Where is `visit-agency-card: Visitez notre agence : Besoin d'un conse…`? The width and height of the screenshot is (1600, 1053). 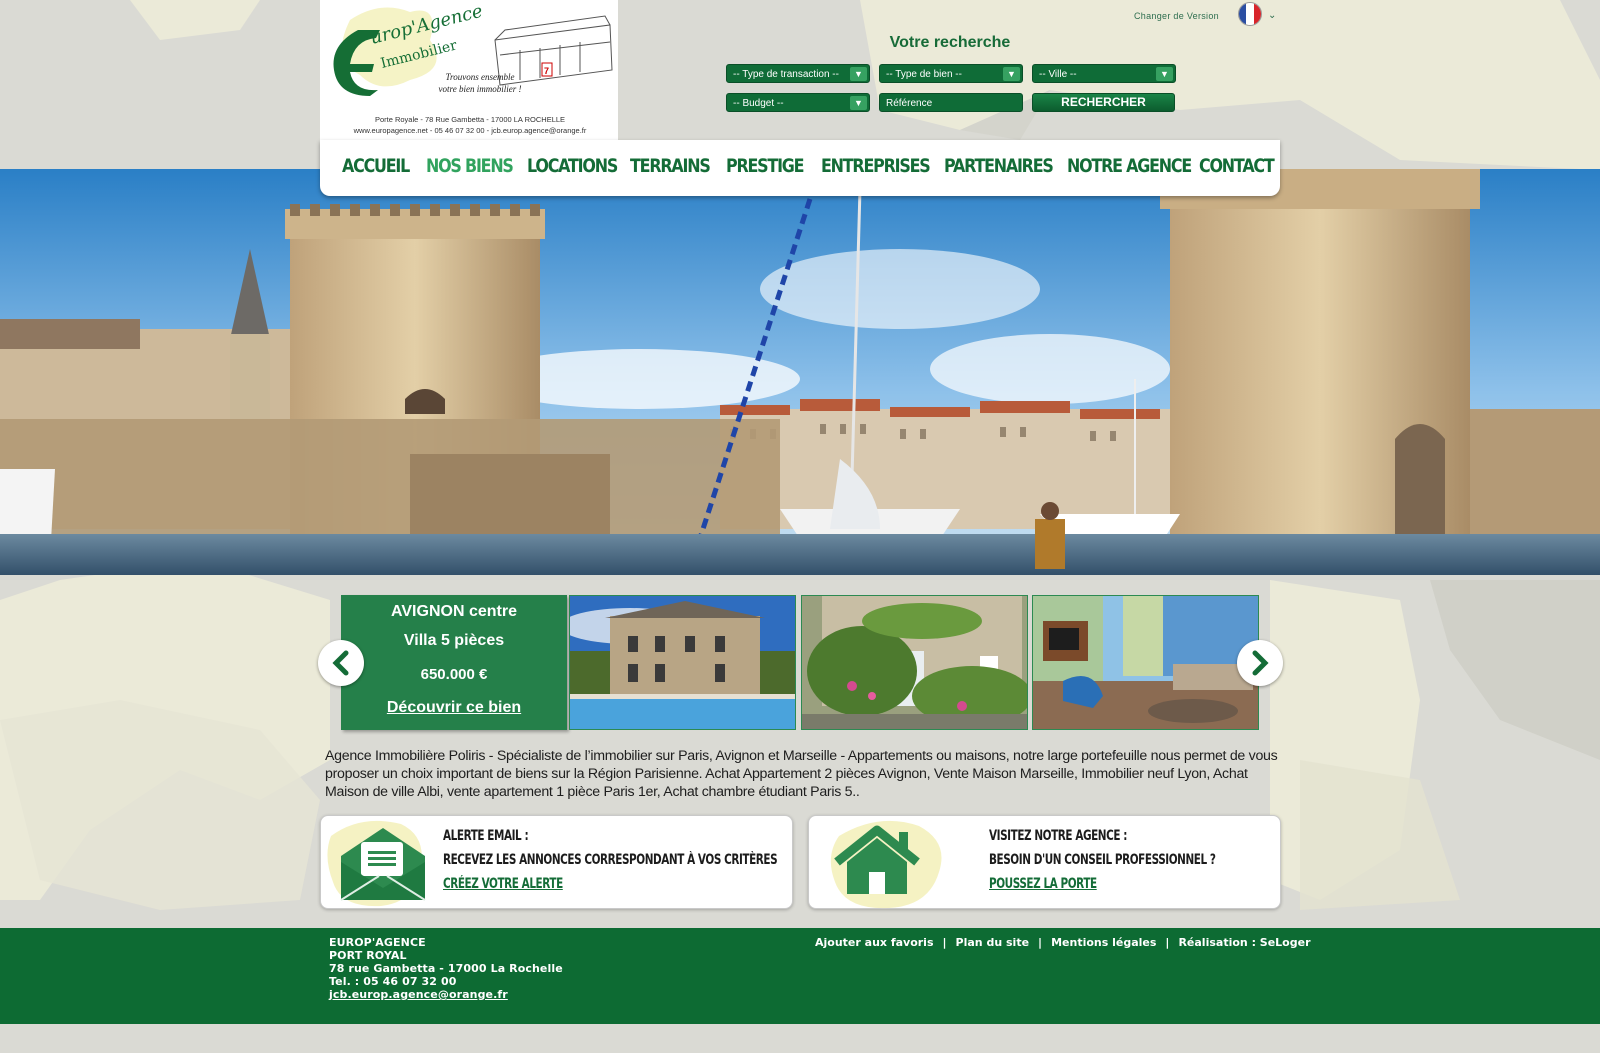 visit-agency-card: Visitez notre agence : Besoin d'un conse… is located at coordinates (1044, 862).